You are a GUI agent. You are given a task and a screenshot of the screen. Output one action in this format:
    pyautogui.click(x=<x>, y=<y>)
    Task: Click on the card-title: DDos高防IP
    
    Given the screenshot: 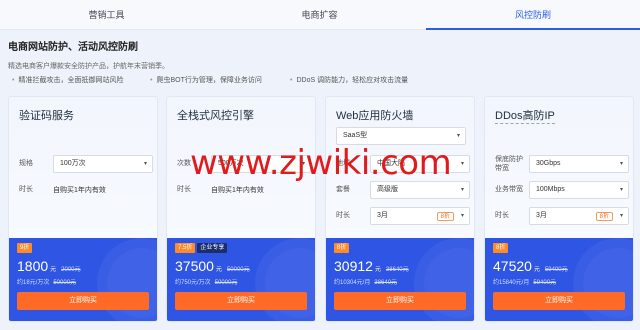 What is the action you would take?
    pyautogui.click(x=525, y=115)
    